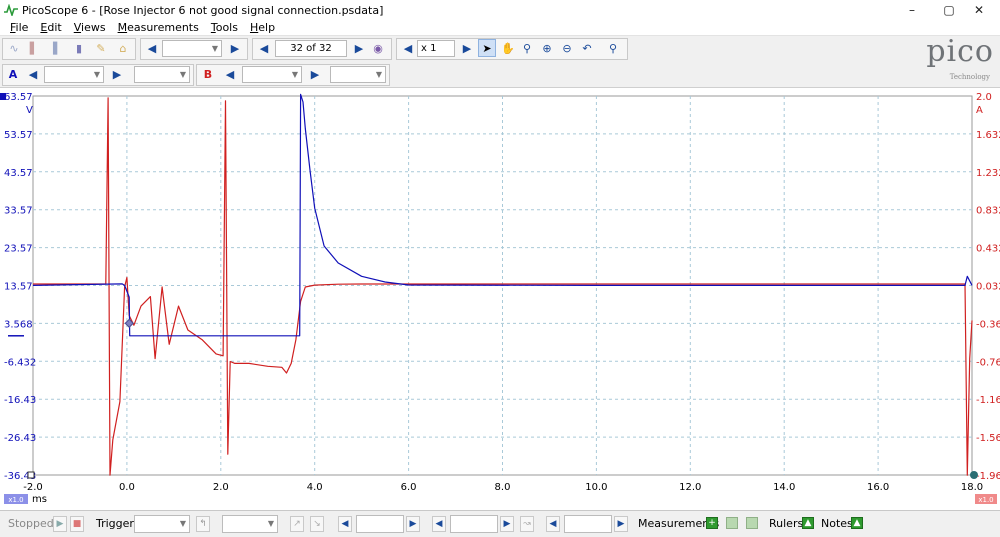 Image resolution: width=1000 pixels, height=537 pixels. What do you see at coordinates (192, 48) in the screenshot?
I see `timebase-select: ▼` at bounding box center [192, 48].